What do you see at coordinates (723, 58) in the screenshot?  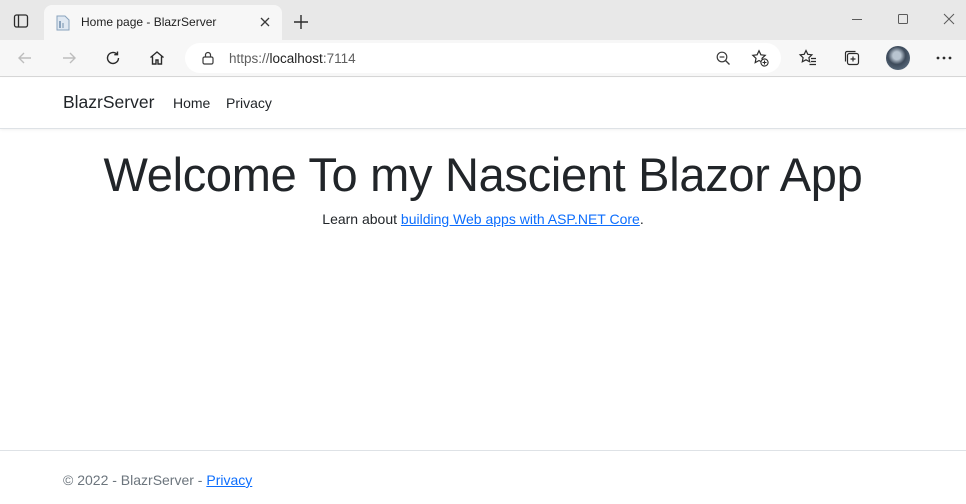 I see `zoom-out-icon` at bounding box center [723, 58].